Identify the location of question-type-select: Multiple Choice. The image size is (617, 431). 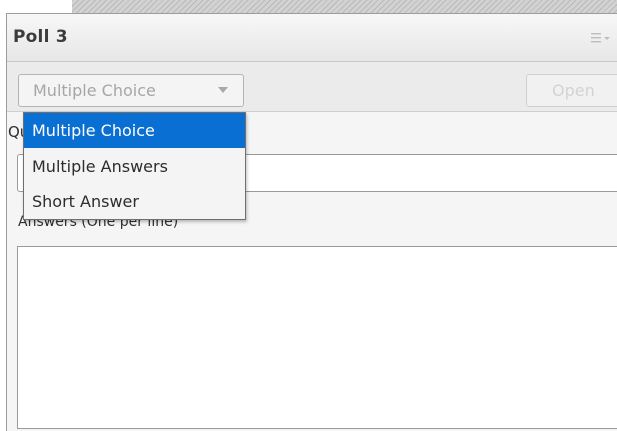
(131, 90).